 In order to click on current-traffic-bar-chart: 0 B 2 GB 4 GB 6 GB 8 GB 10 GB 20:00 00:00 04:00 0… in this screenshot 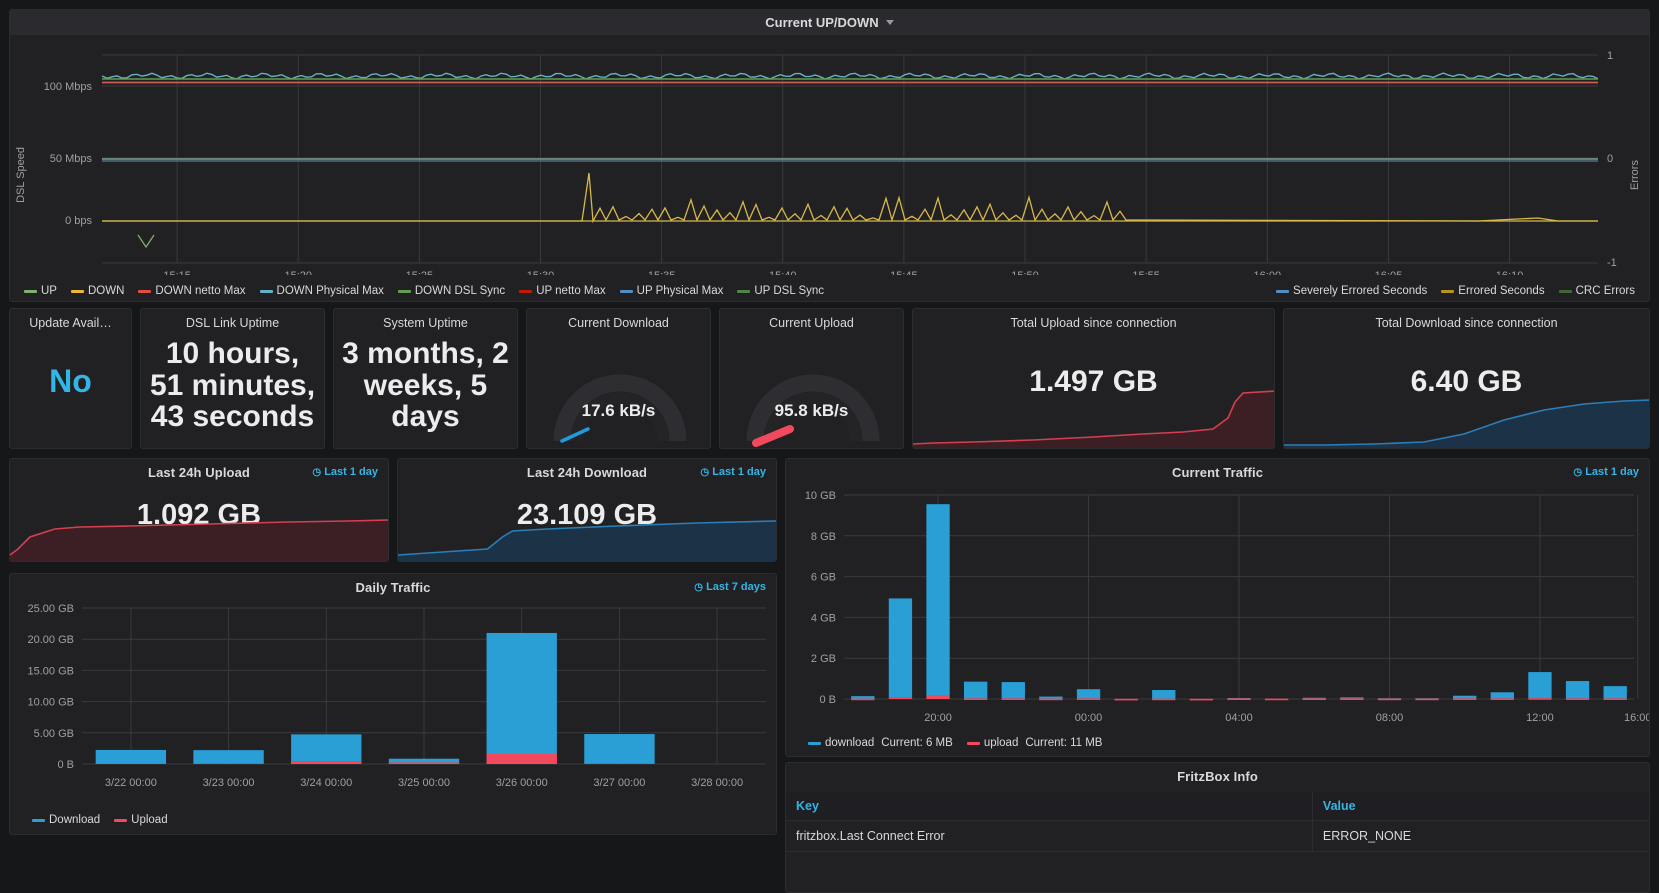, I will do `click(1227, 607)`.